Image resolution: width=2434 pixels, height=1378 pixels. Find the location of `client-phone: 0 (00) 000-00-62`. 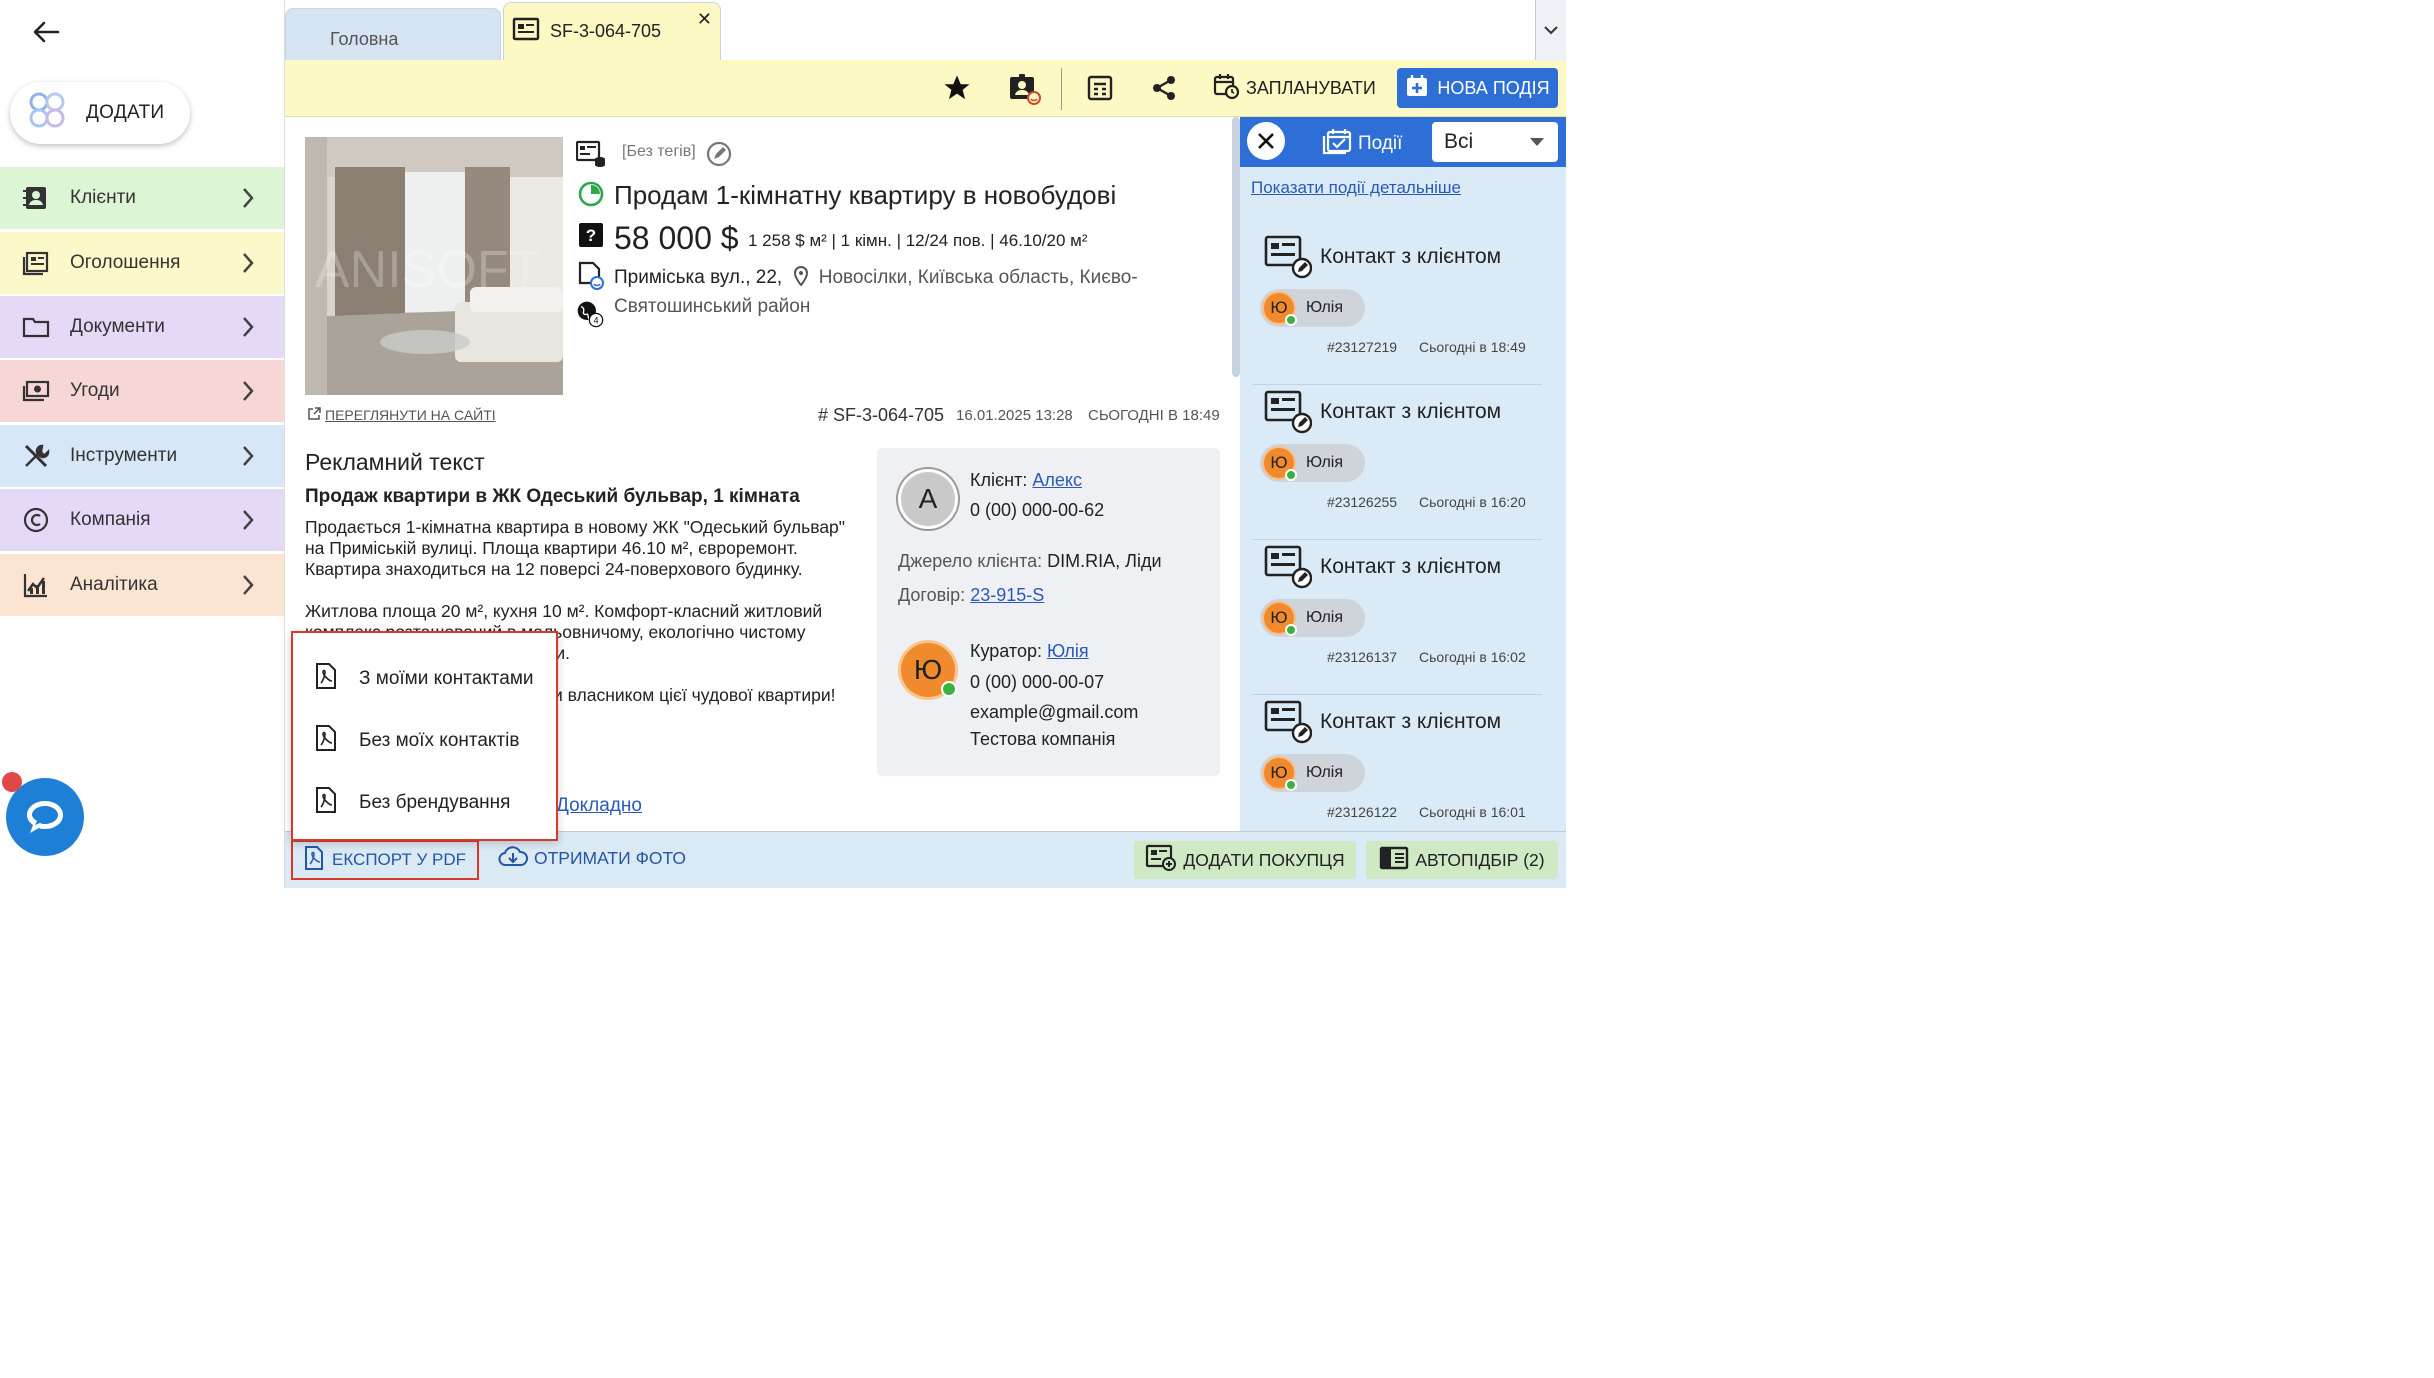

client-phone: 0 (00) 000-00-62 is located at coordinates (1037, 510).